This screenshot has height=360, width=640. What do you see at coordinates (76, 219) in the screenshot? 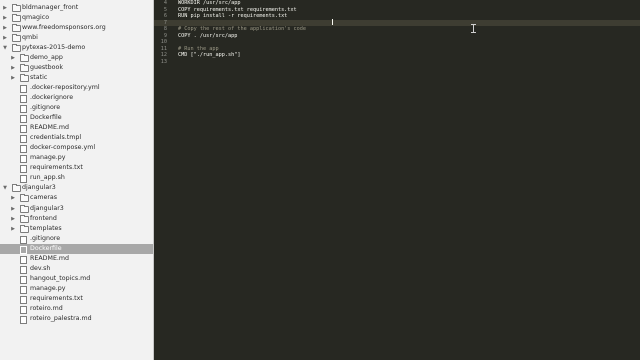
I see `tree-folder-row: ▶ frontend` at bounding box center [76, 219].